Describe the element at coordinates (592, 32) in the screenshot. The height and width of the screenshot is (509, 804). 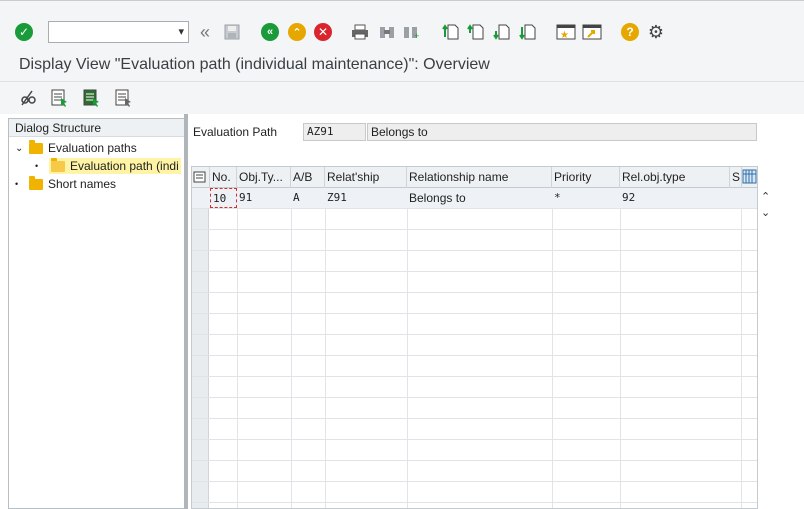
I see `shortcut-icon` at that location.